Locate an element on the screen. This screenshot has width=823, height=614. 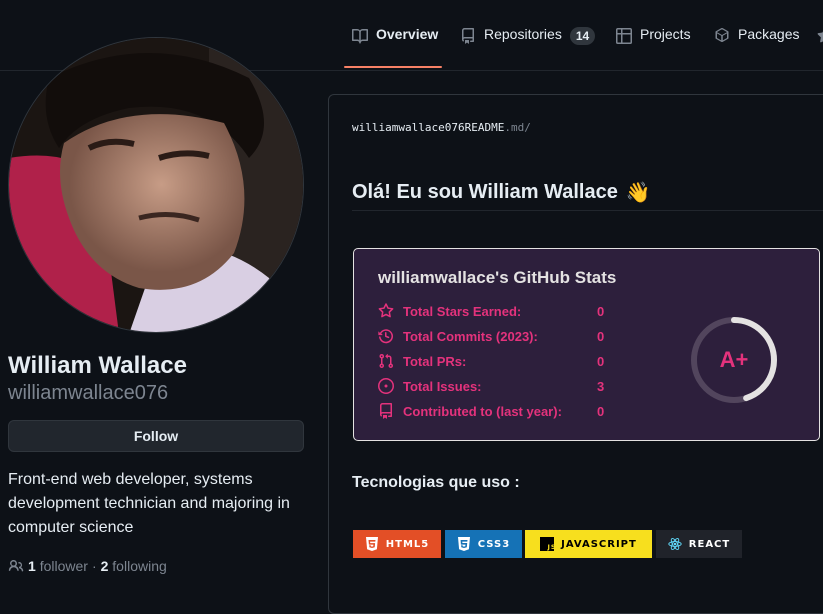
badge-react: REACT is located at coordinates (699, 544).